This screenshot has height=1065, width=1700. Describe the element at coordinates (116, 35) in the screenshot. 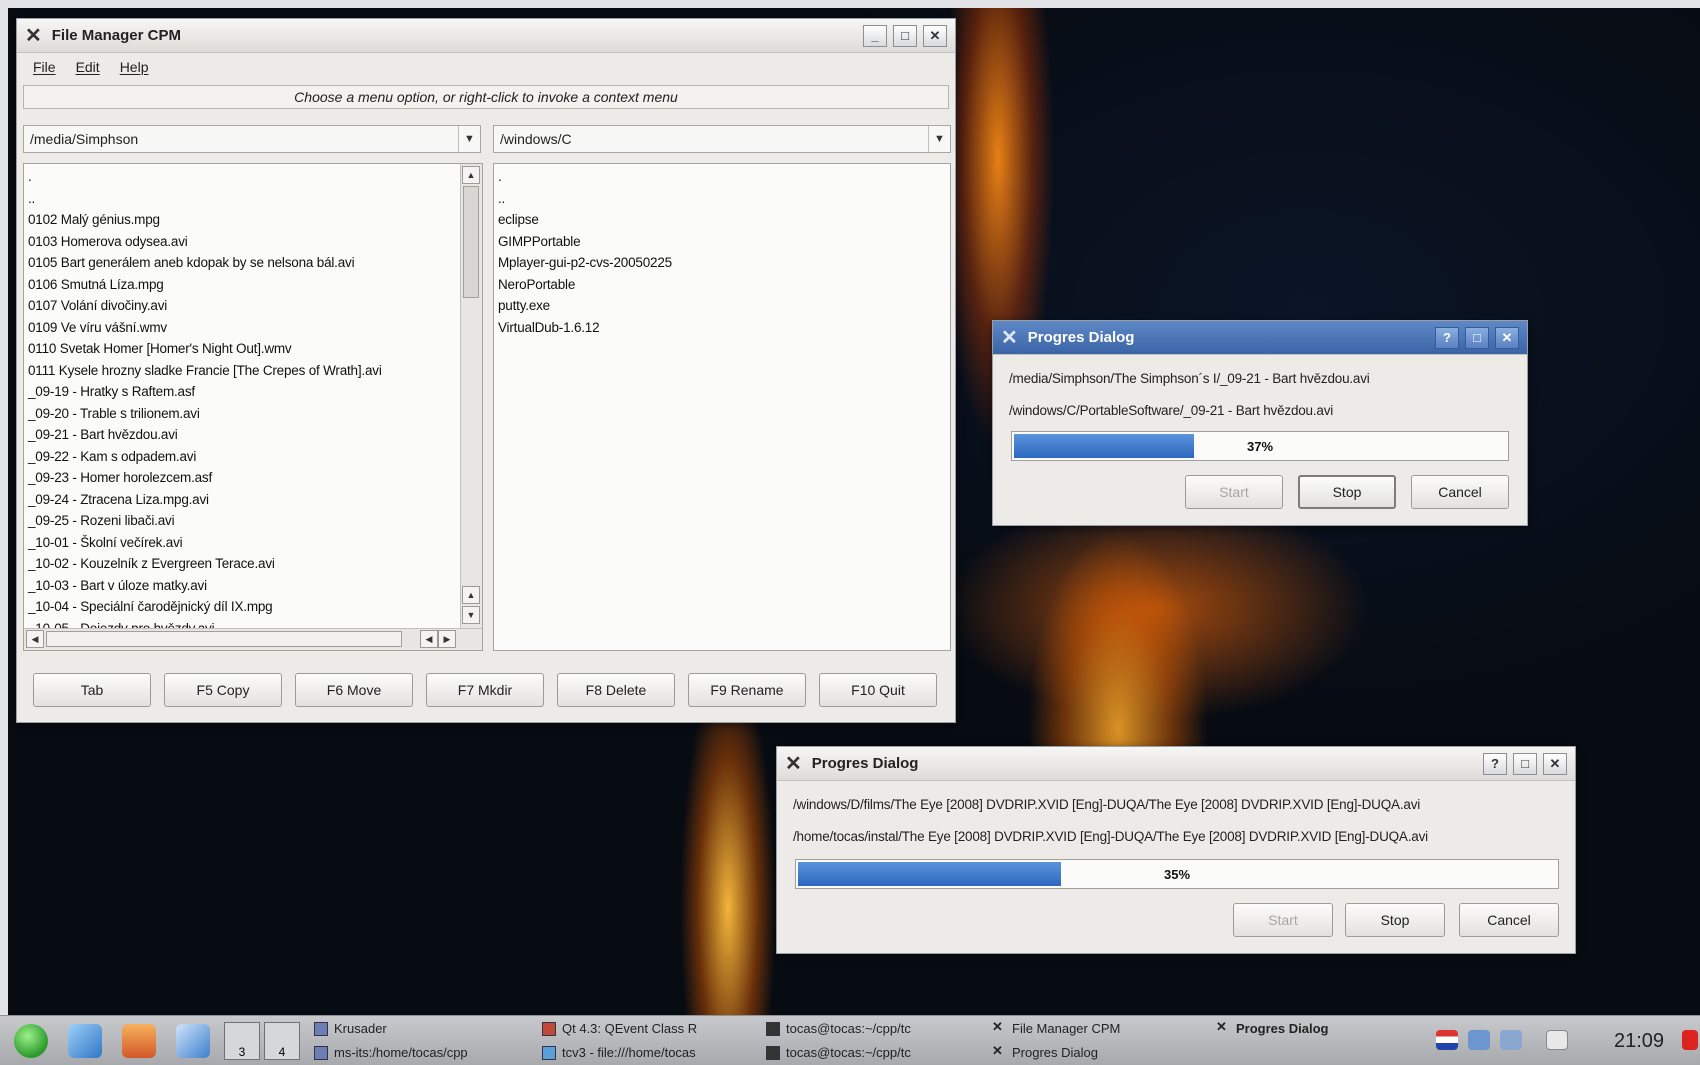

I see `file-manager-title: File Manager CPM` at that location.